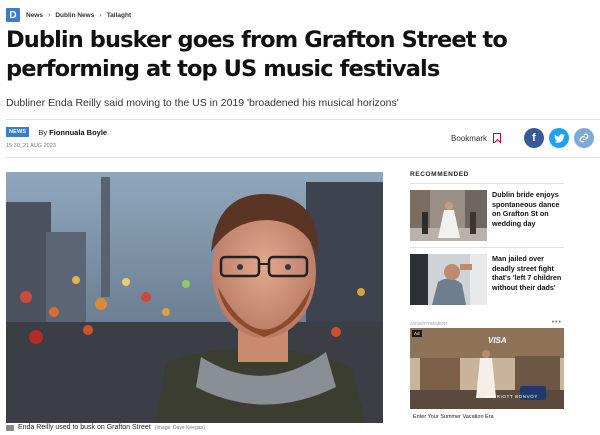  I want to click on recommended-heading: RECOMMENDED, so click(439, 174).